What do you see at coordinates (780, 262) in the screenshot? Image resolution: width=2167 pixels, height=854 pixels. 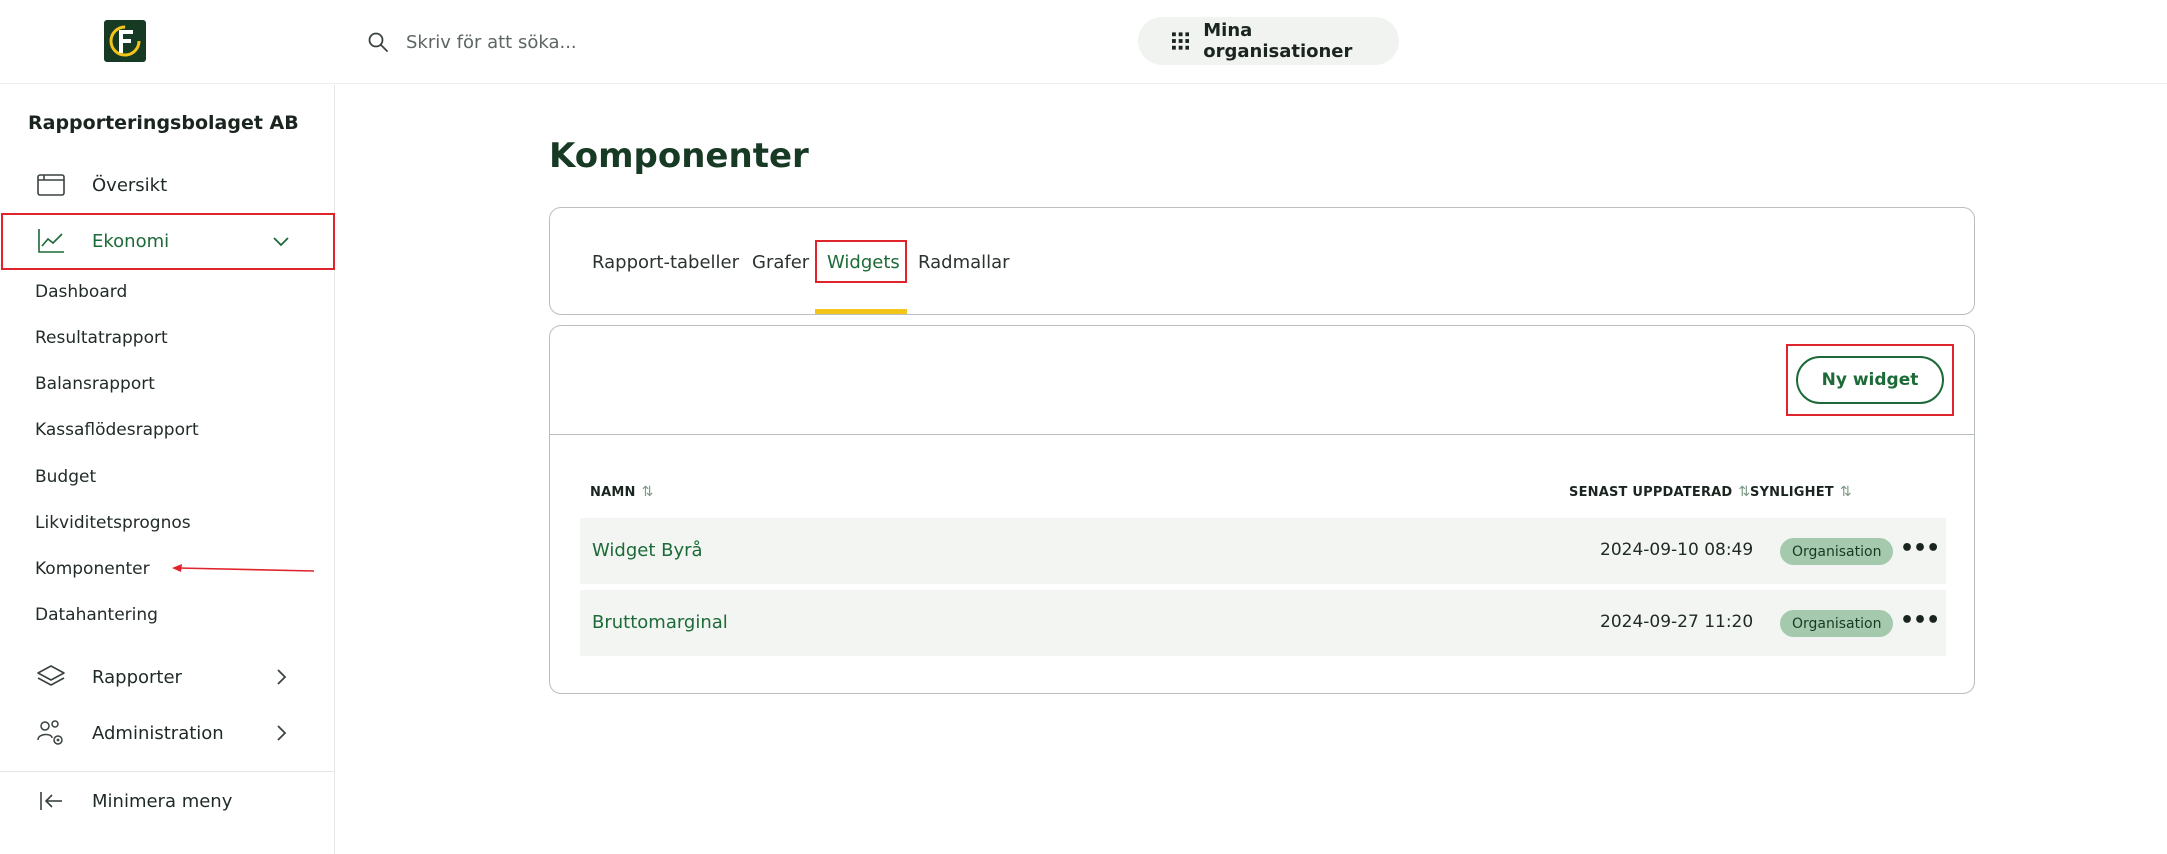 I see `tab-grafer: Grafer` at bounding box center [780, 262].